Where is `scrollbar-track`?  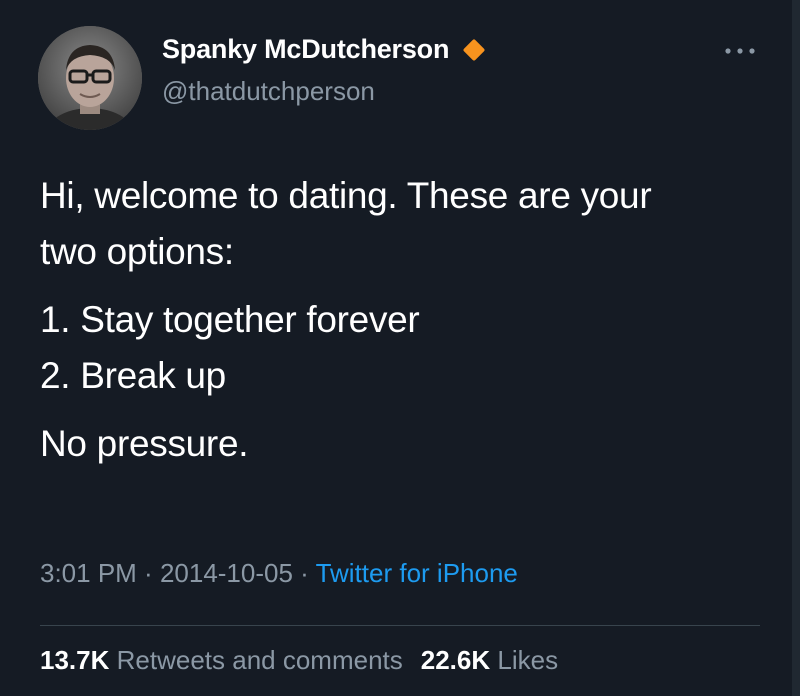 scrollbar-track is located at coordinates (796, 348).